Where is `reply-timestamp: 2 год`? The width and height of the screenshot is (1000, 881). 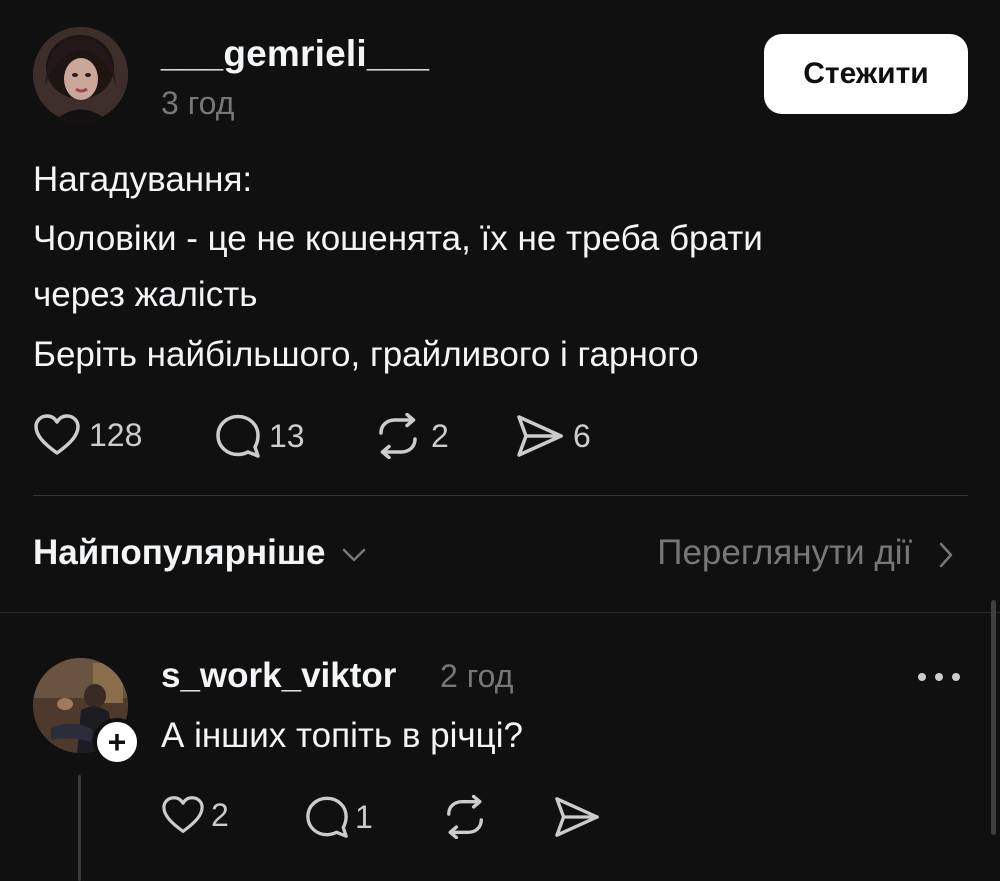
reply-timestamp: 2 год is located at coordinates (477, 676).